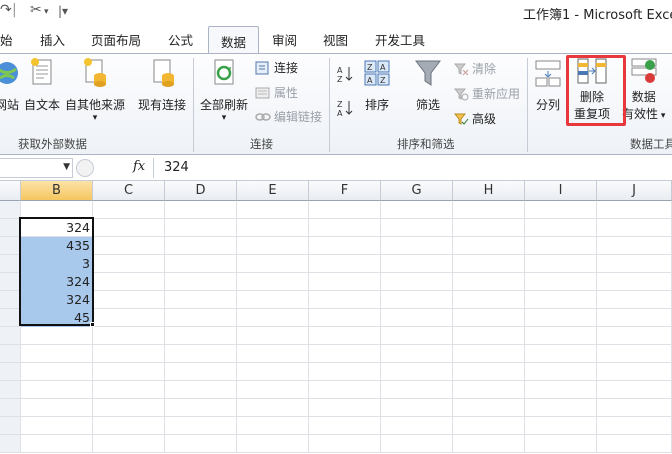 This screenshot has height=454, width=672. I want to click on clear-filter-button: 清除, so click(474, 68).